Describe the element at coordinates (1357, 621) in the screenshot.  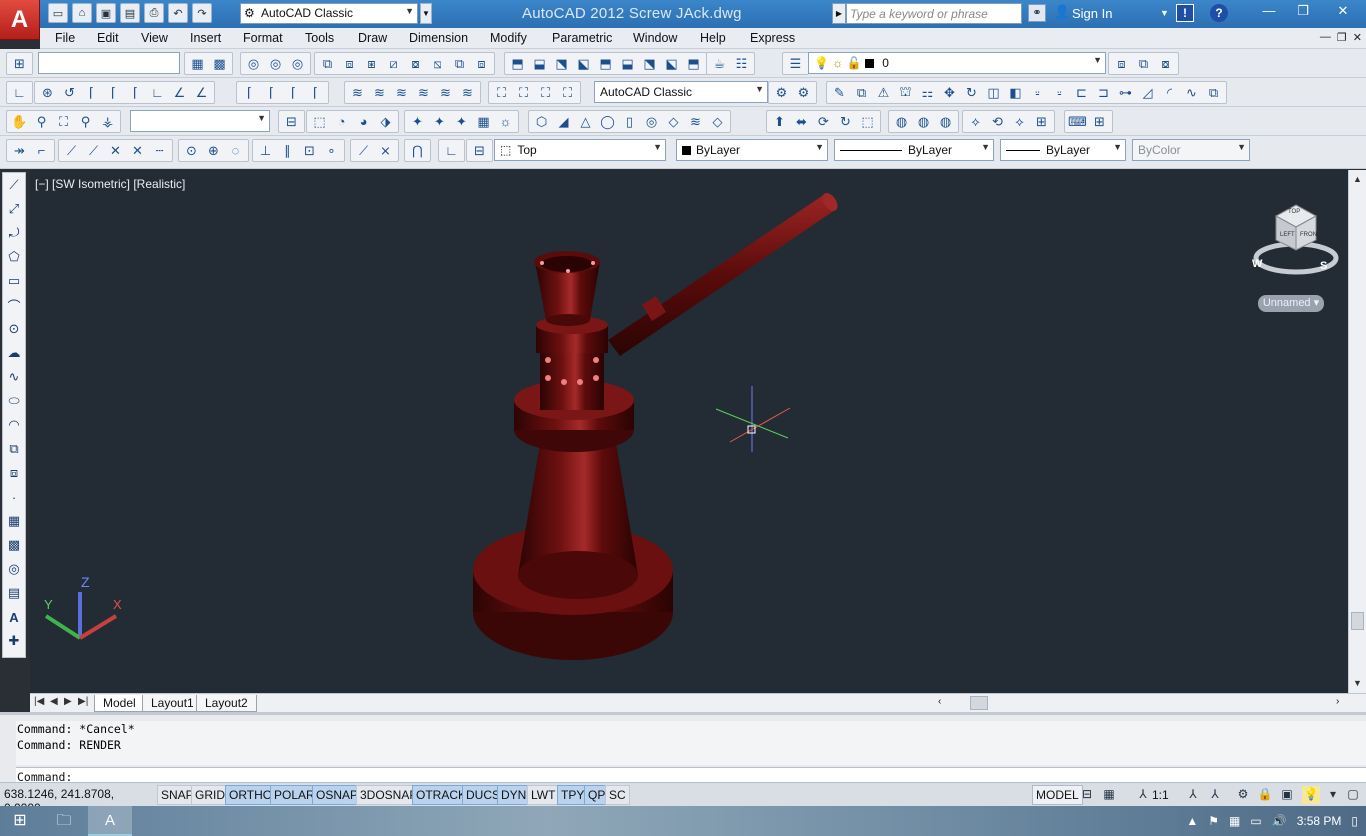
I see `scrollbar-thumb` at that location.